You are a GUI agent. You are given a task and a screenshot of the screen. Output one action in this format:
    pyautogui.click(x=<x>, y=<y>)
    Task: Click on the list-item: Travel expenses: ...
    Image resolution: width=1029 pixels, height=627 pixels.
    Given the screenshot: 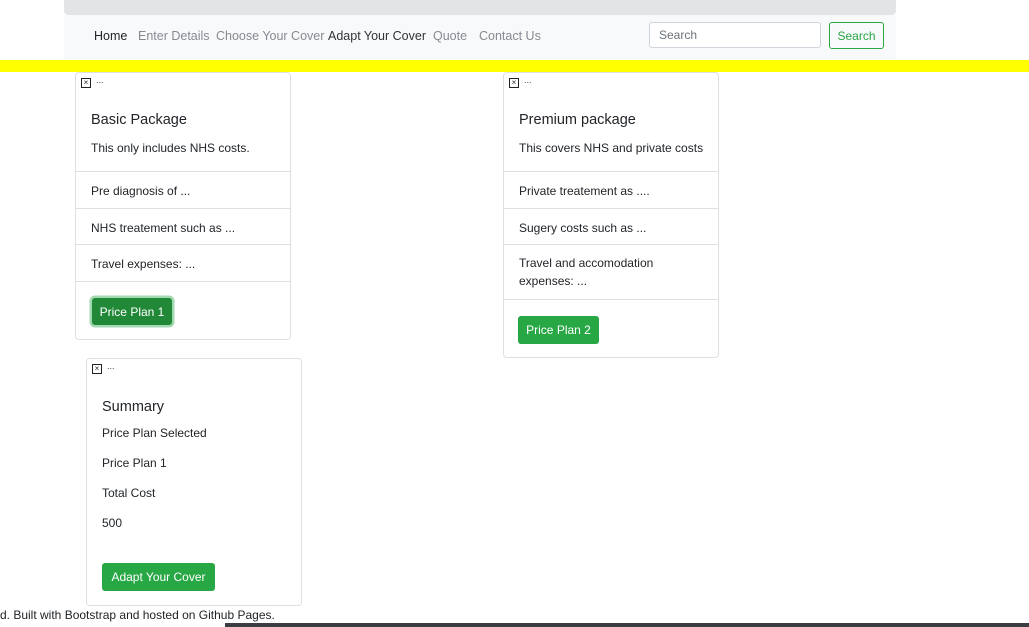 What is the action you would take?
    pyautogui.click(x=183, y=262)
    